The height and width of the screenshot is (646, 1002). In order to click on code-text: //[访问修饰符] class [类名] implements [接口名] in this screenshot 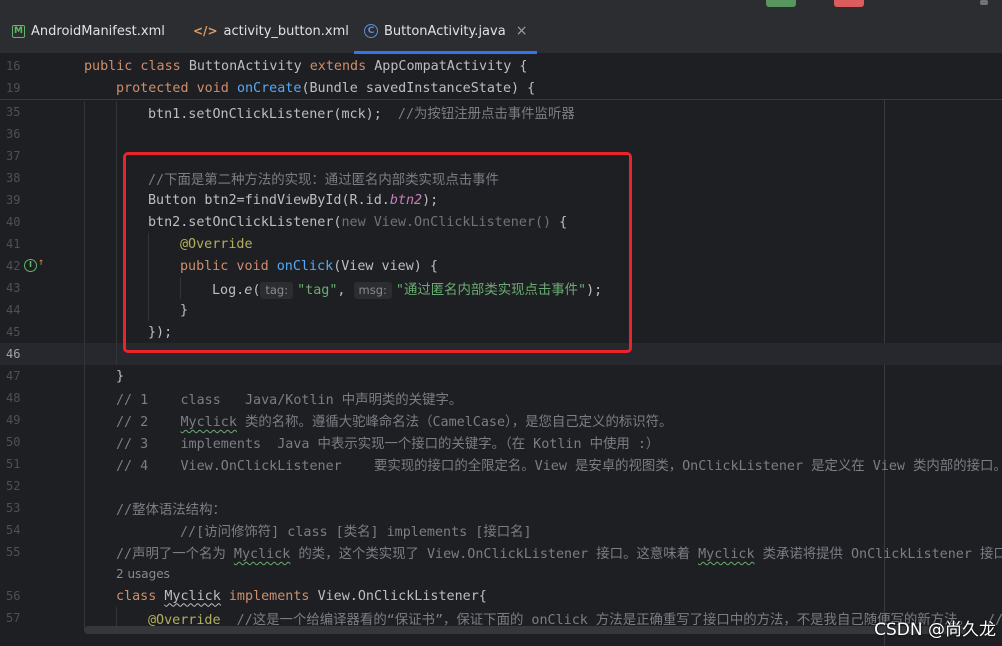, I will do `click(356, 532)`.